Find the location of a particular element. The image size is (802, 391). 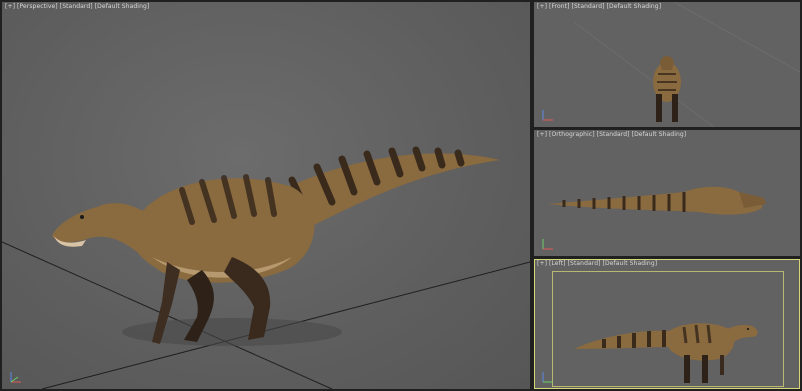

front-scene is located at coordinates (686, 64).